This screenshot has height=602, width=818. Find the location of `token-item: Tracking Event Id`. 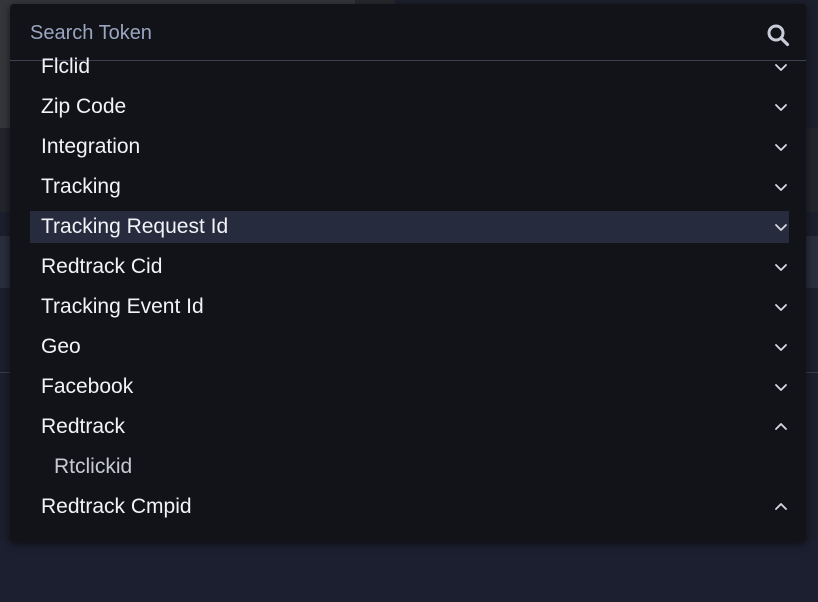

token-item: Tracking Event Id is located at coordinates (409, 307).